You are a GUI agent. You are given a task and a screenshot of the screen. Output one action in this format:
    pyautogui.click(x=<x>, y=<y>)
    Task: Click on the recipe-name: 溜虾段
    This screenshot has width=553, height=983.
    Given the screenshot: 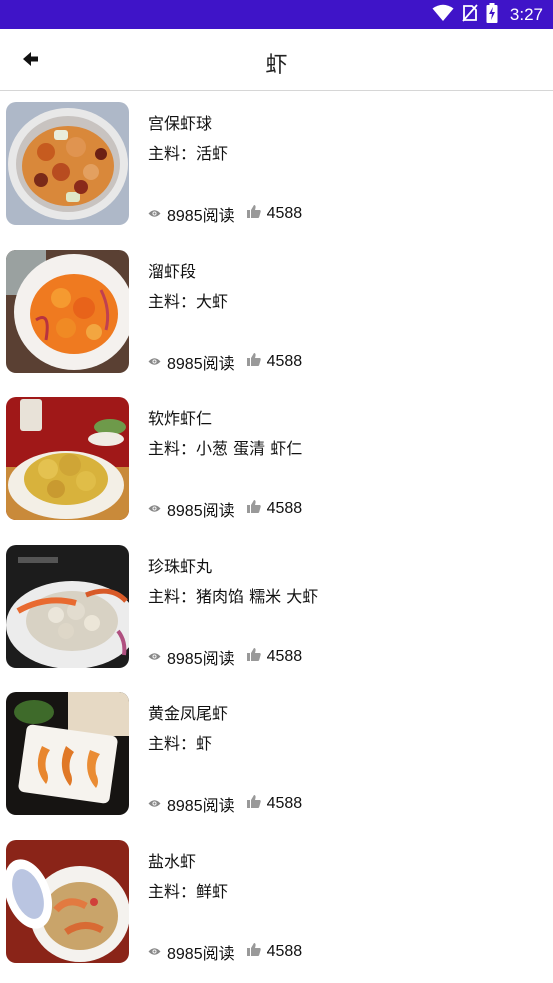 What is the action you would take?
    pyautogui.click(x=172, y=271)
    